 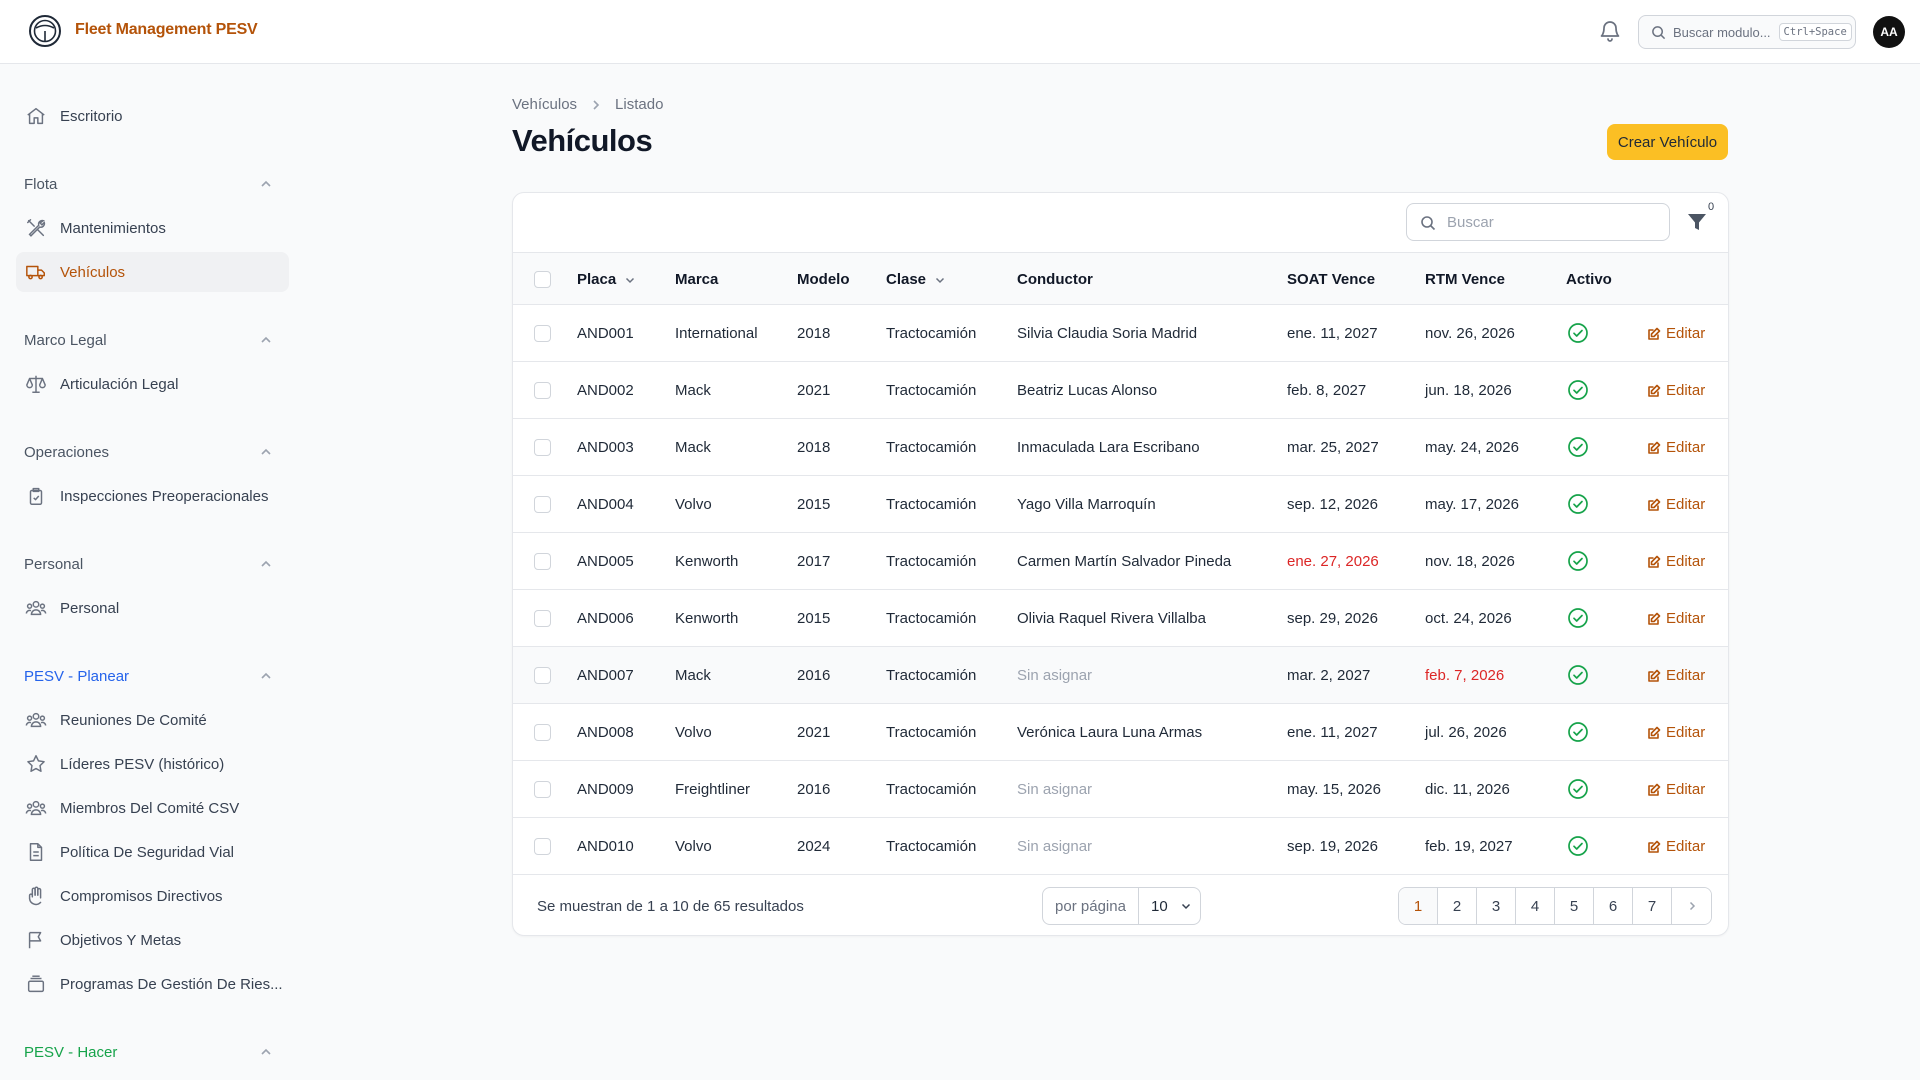 What do you see at coordinates (151, 184) in the screenshot?
I see `sidebar-group-flota: Flota` at bounding box center [151, 184].